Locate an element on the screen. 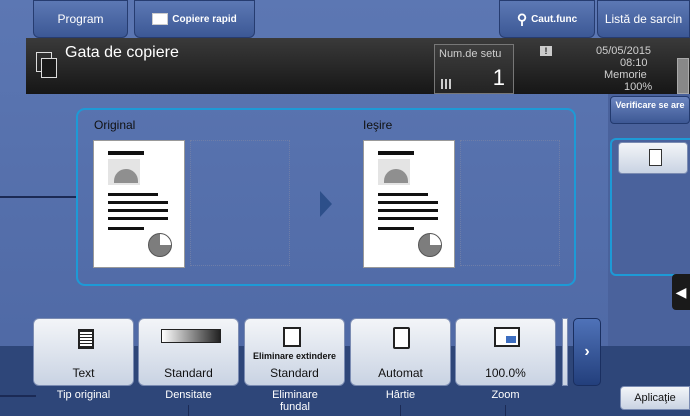 This screenshot has width=690, height=416. background-removal-button: Eliminare extindere Standard is located at coordinates (294, 352).